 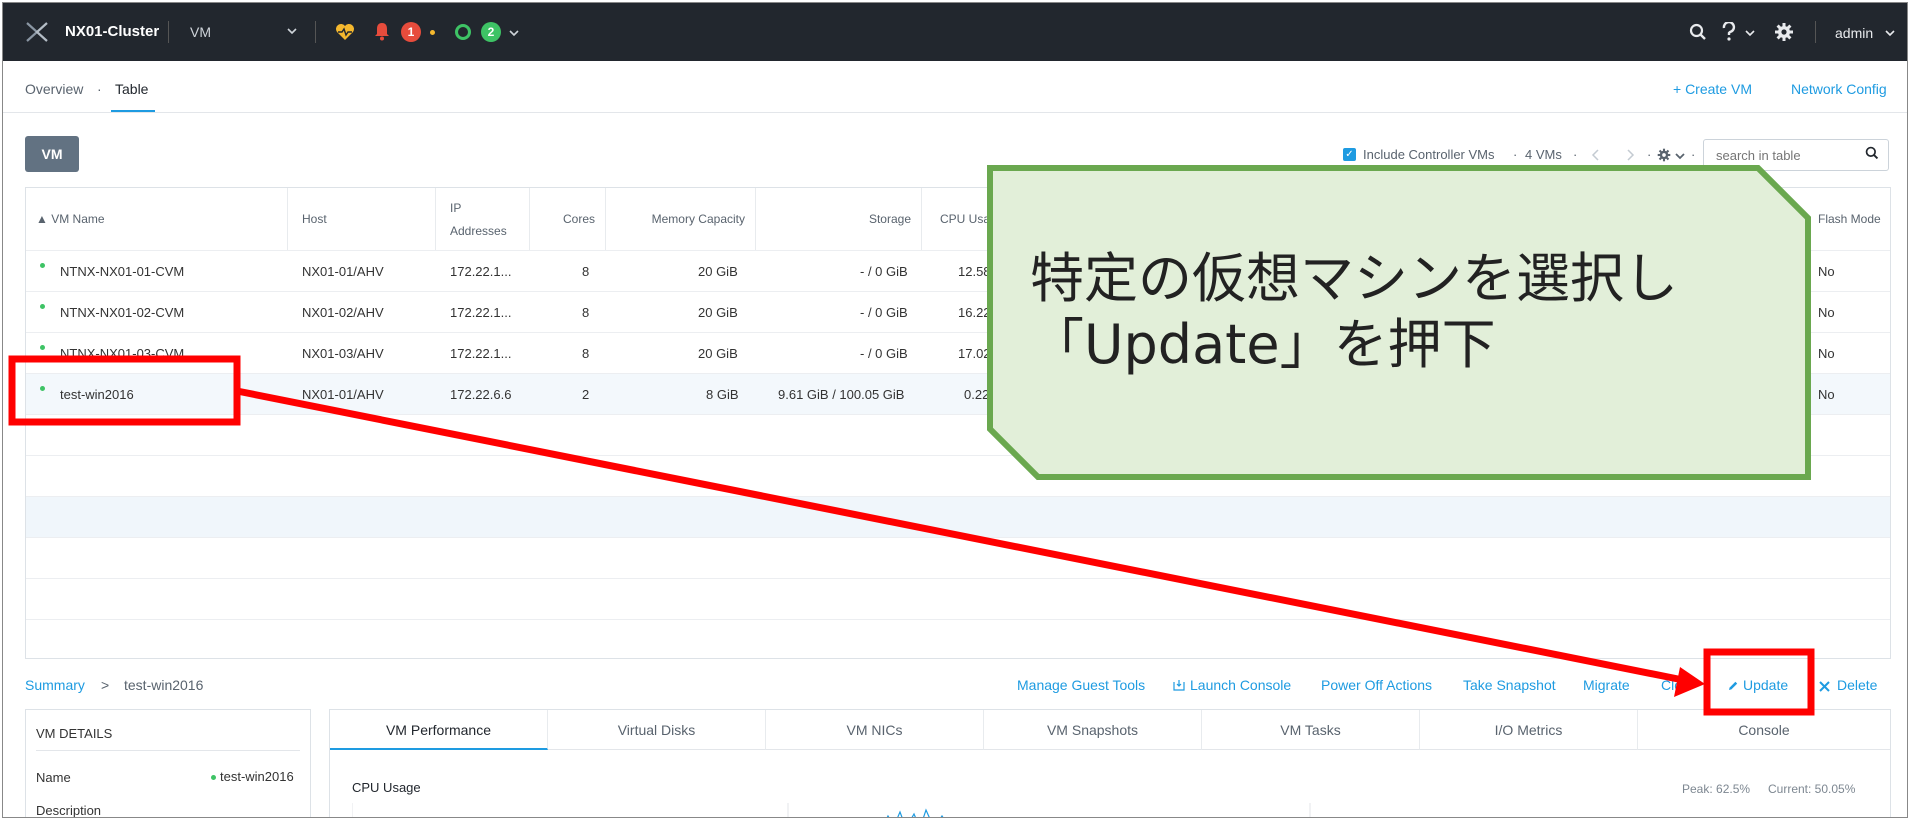 I want to click on vm-name: NTNX-NX01-01-CVM, so click(x=122, y=271).